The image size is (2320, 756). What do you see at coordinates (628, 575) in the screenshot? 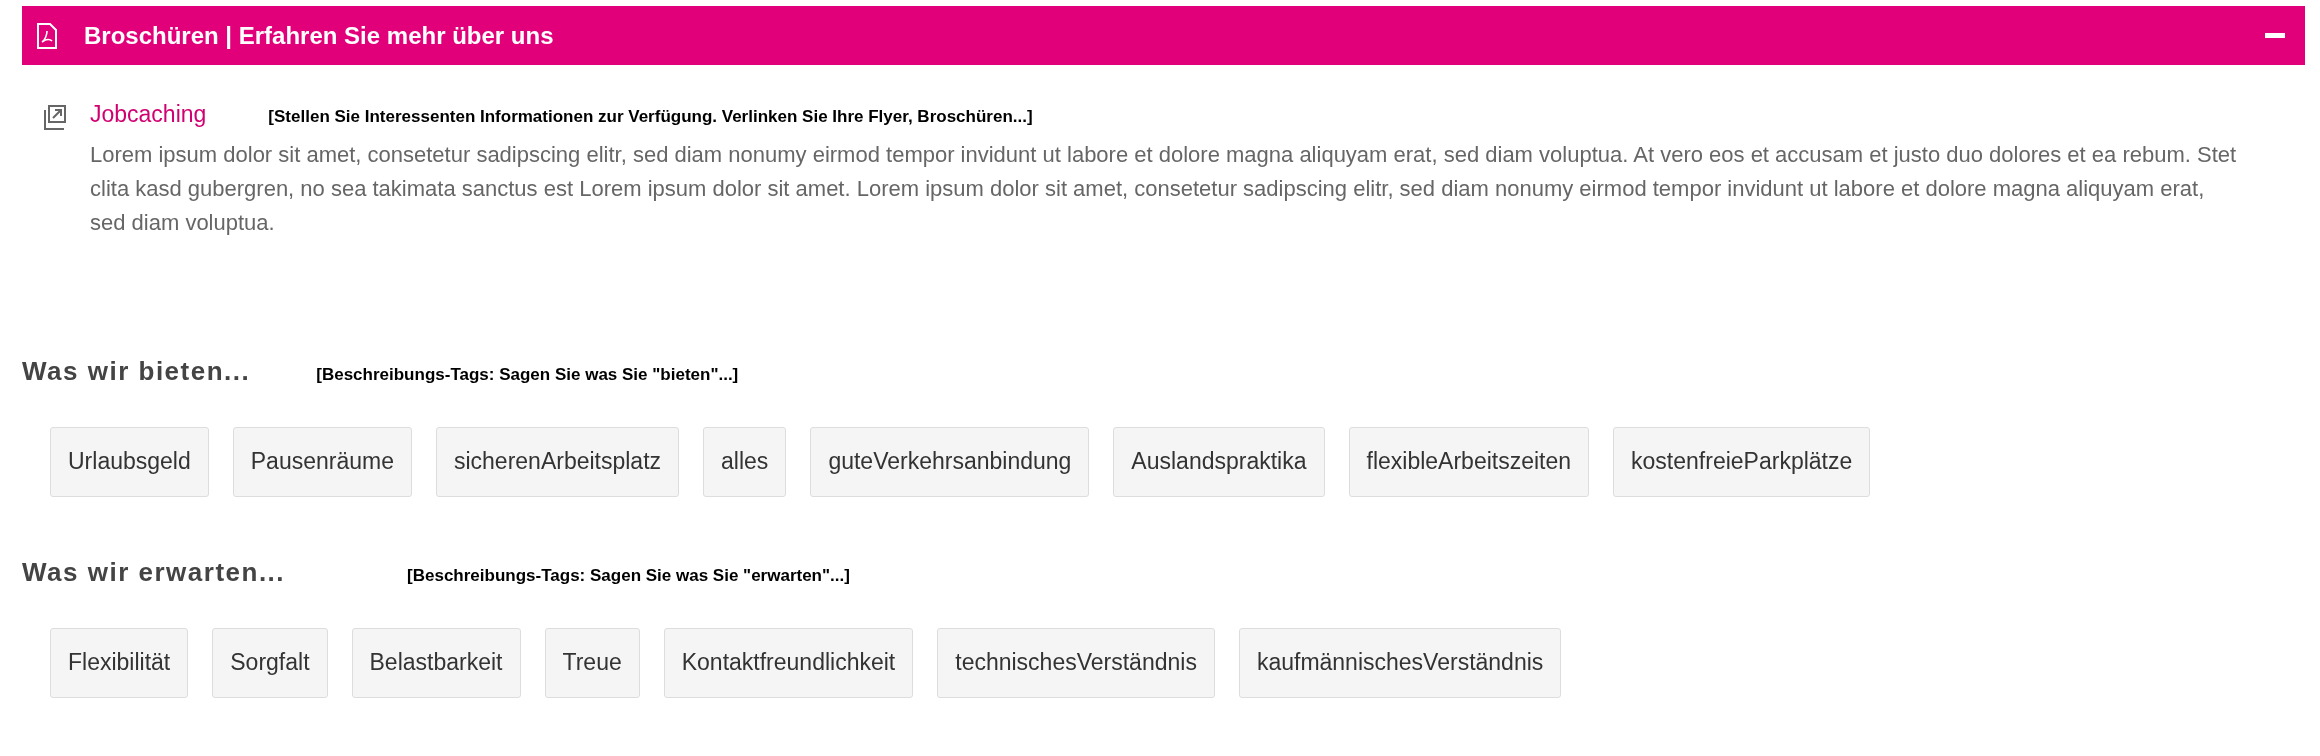
I see `hint-text: [Beschreibungs-Tags: Sagen Sie was Sie "erwarten"...]` at bounding box center [628, 575].